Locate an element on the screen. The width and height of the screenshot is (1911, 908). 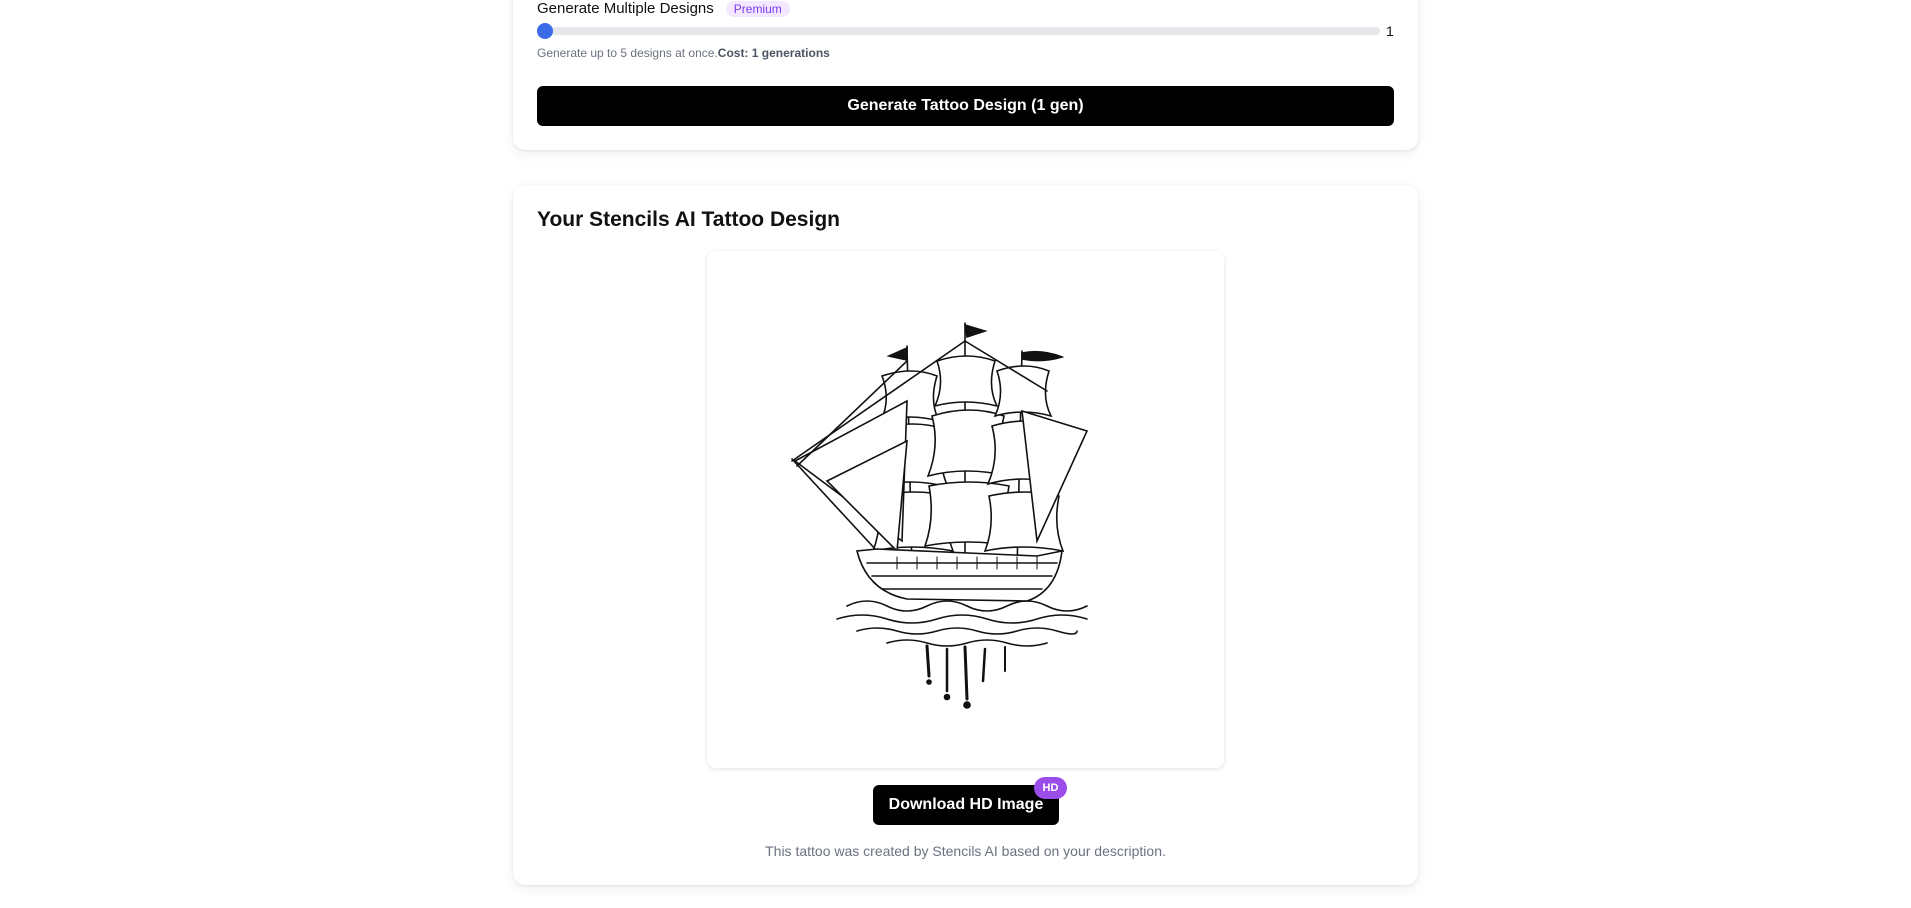
generator-card is located at coordinates (965, 75).